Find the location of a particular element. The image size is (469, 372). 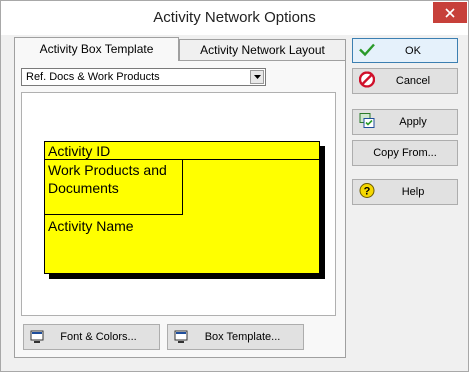

work-products-field: Work Products and Documents is located at coordinates (114, 187).